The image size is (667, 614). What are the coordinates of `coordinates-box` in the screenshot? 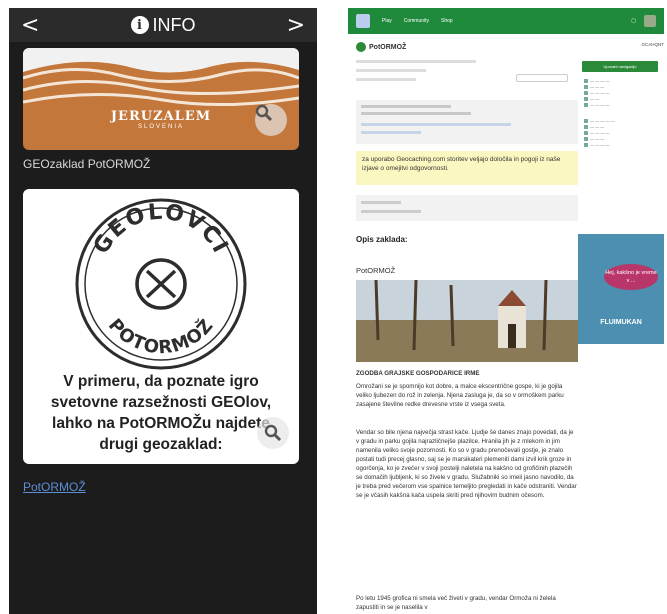 It's located at (467, 122).